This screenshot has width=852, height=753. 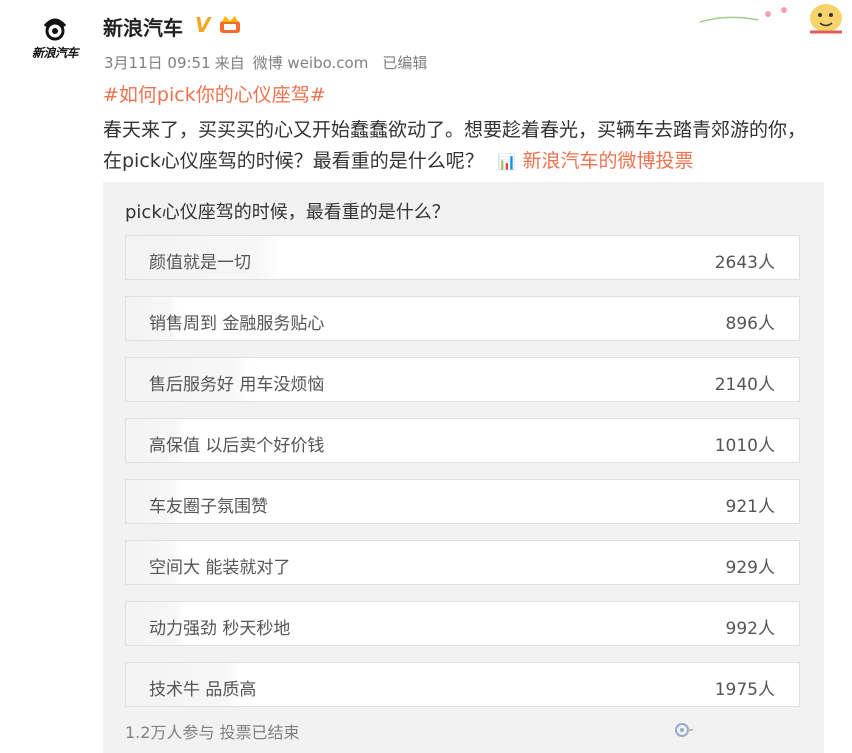 I want to click on member-badge-icon, so click(x=230, y=24).